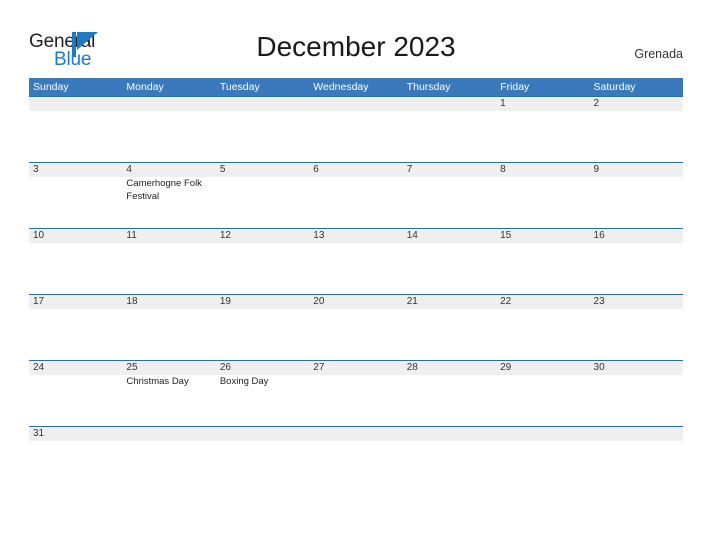  I want to click on week-day-numbers: 3 4 5 6 7 8 9, so click(356, 170).